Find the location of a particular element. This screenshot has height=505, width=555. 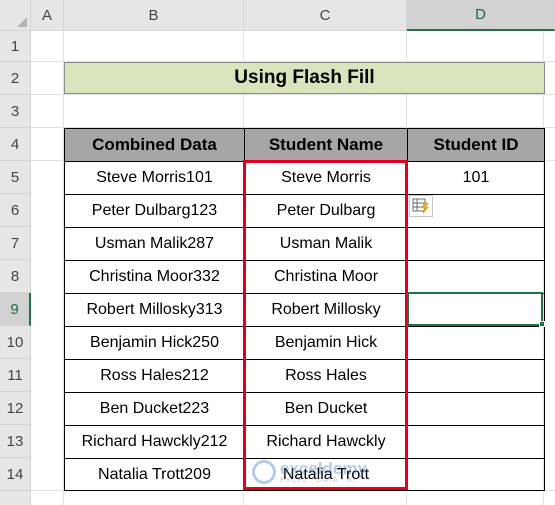

watermark-main-text: exceldemy is located at coordinates (323, 468).